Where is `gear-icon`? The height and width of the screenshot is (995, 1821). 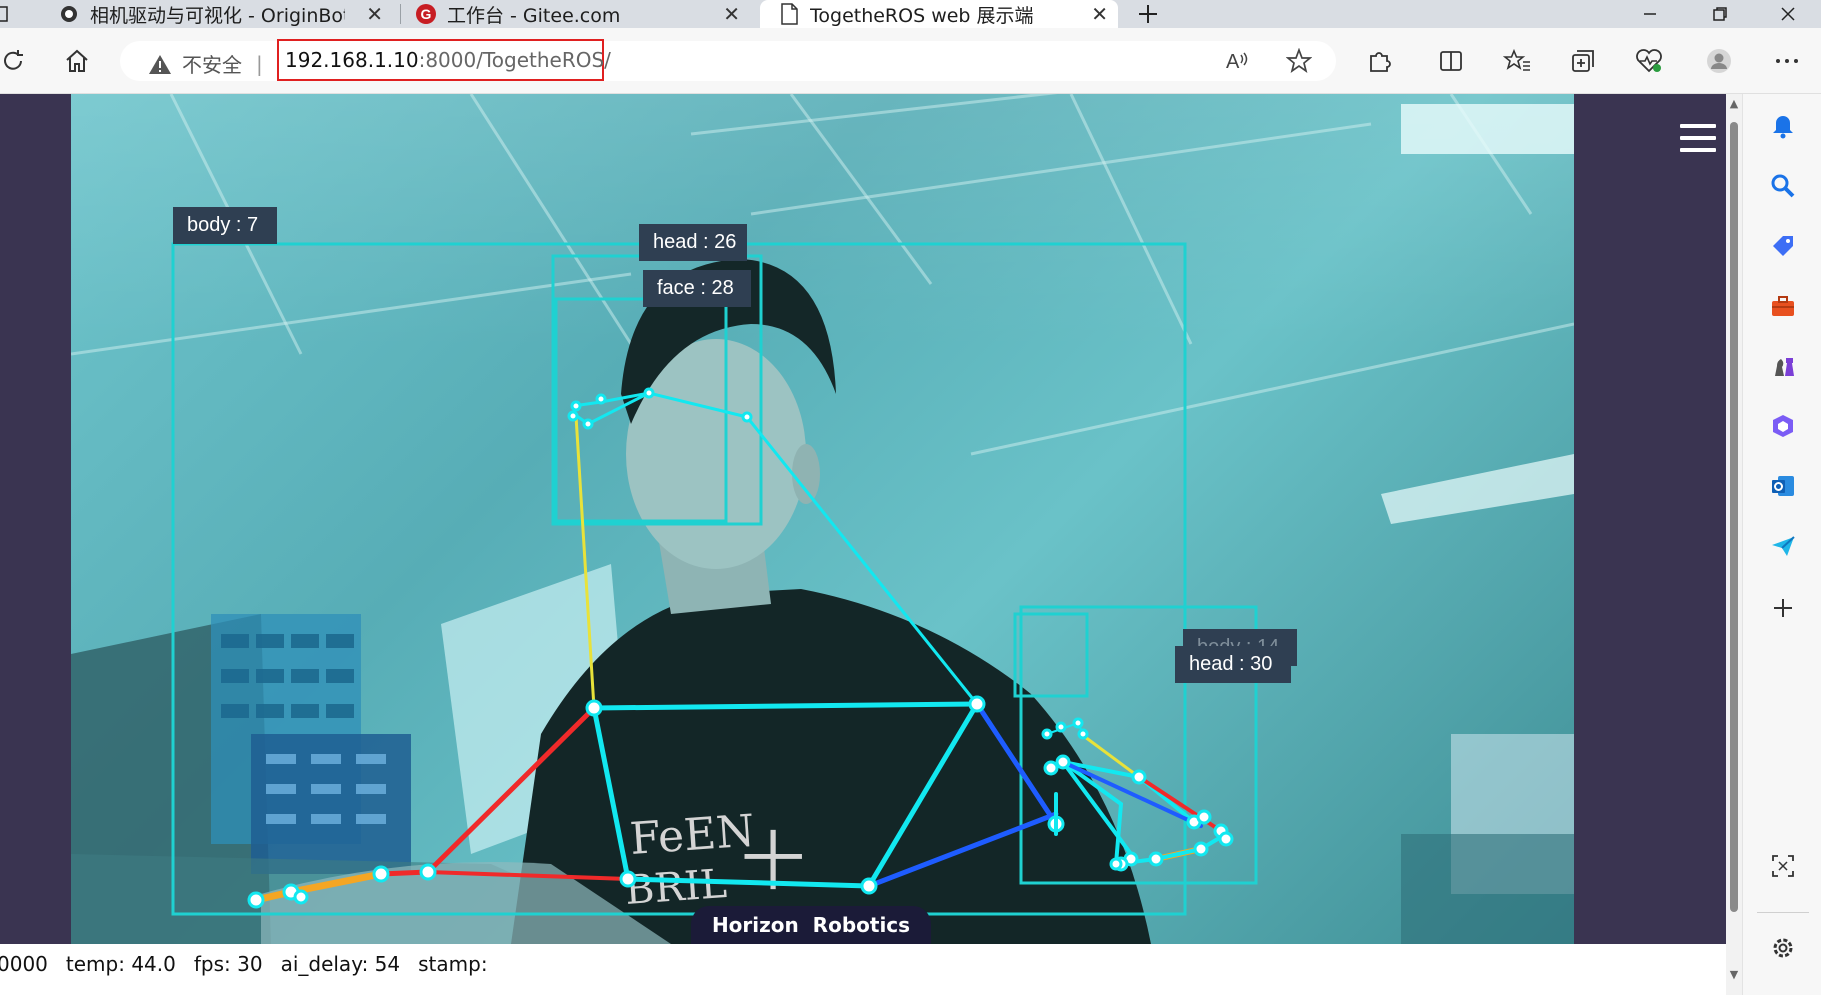 gear-icon is located at coordinates (1783, 948).